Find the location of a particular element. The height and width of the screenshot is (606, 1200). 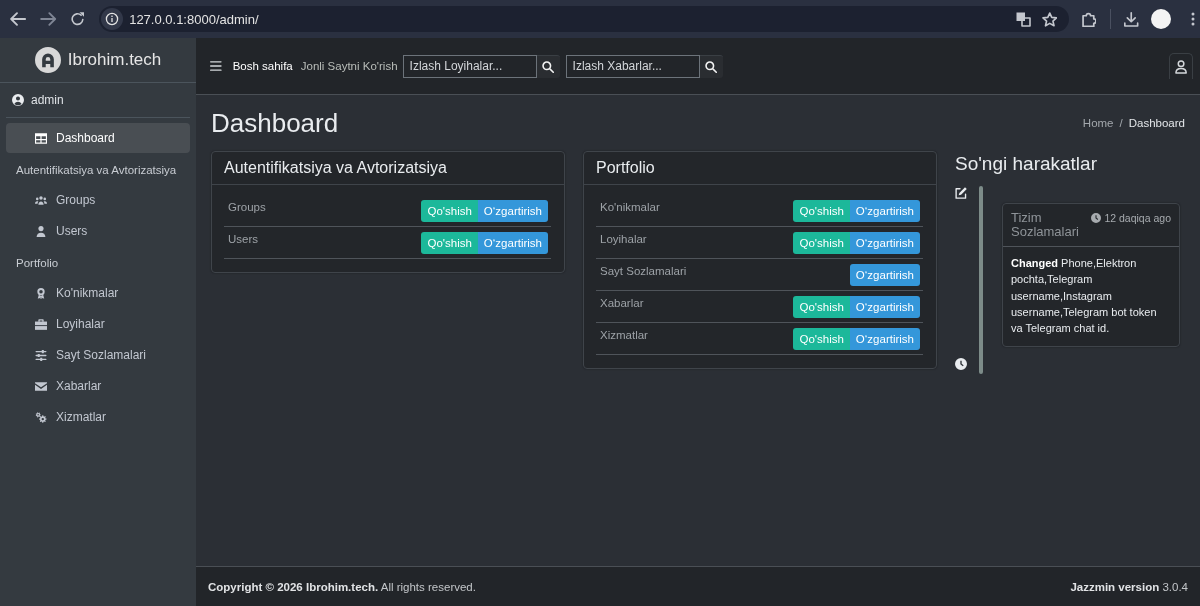

sidebar-item: Dashboard is located at coordinates (98, 138).